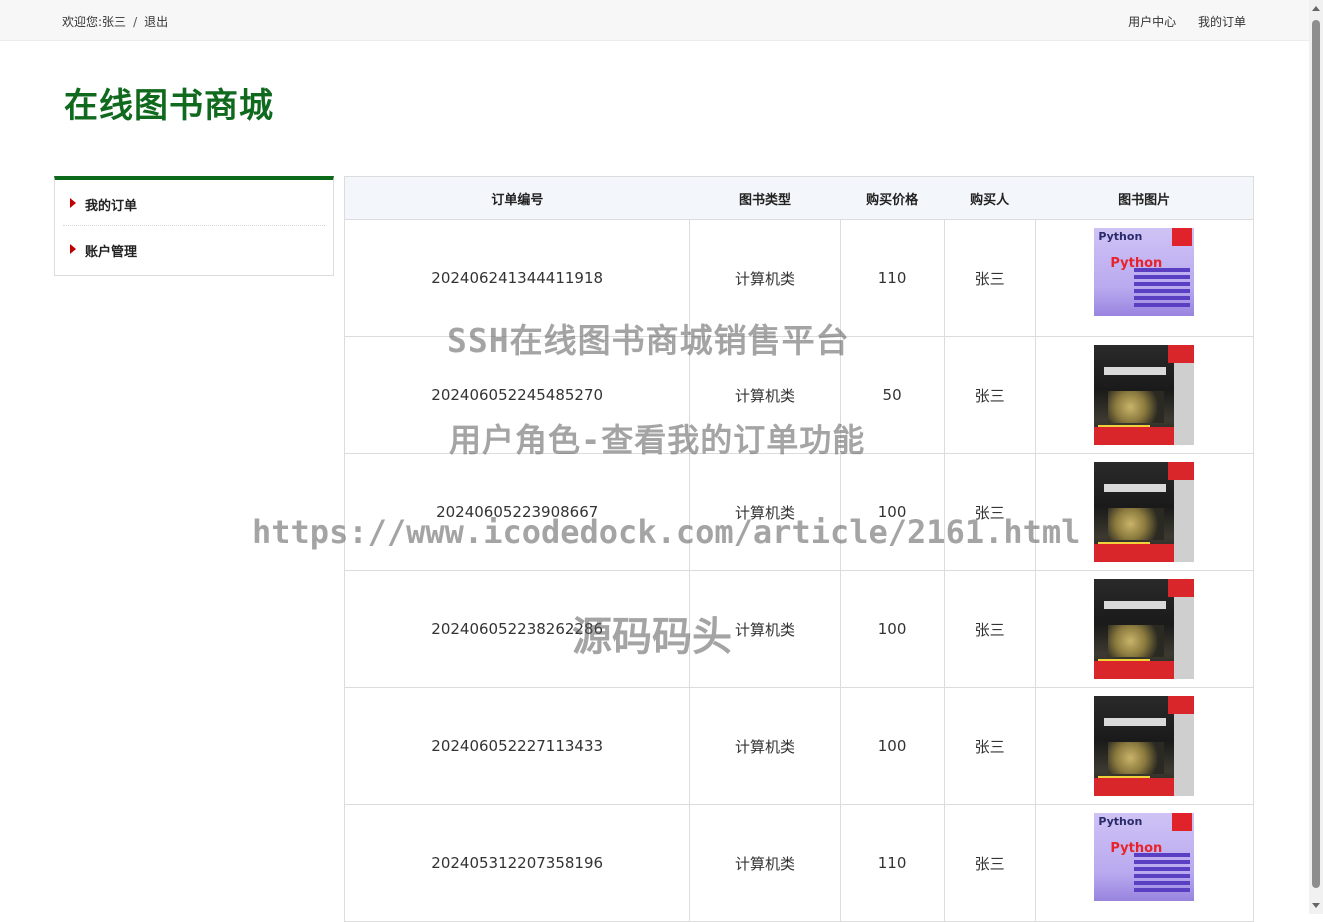 This screenshot has height=922, width=1323. I want to click on welcome-text: 欢迎您:, so click(82, 22).